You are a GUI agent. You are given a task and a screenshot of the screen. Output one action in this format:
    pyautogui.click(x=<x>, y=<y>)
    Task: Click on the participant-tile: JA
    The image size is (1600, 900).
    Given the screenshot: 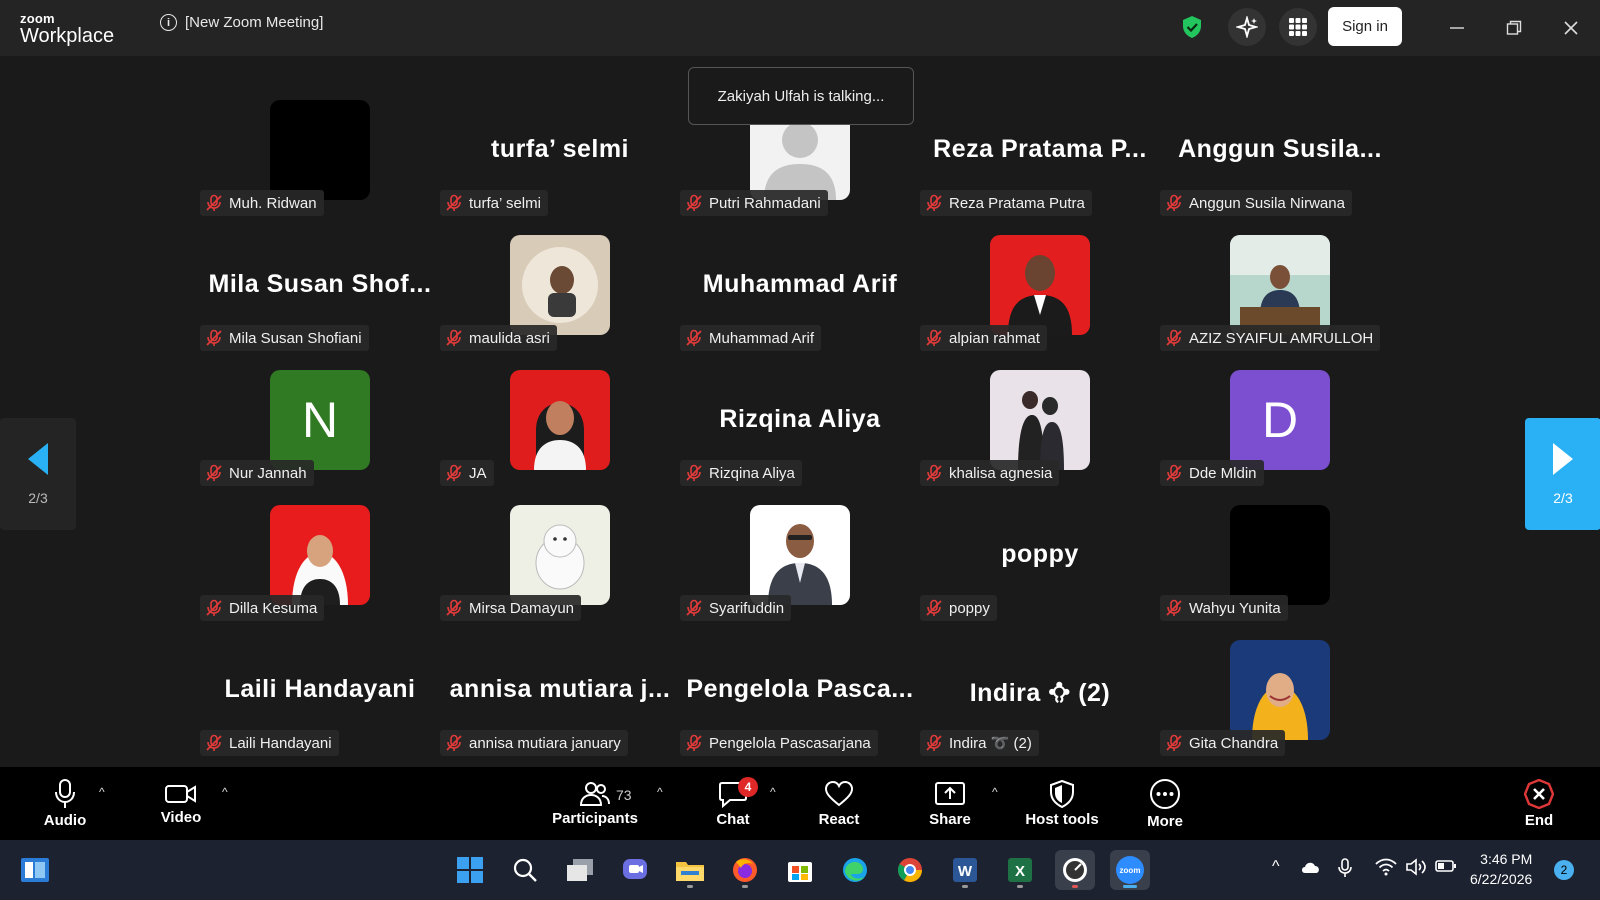 What is the action you would take?
    pyautogui.click(x=560, y=437)
    